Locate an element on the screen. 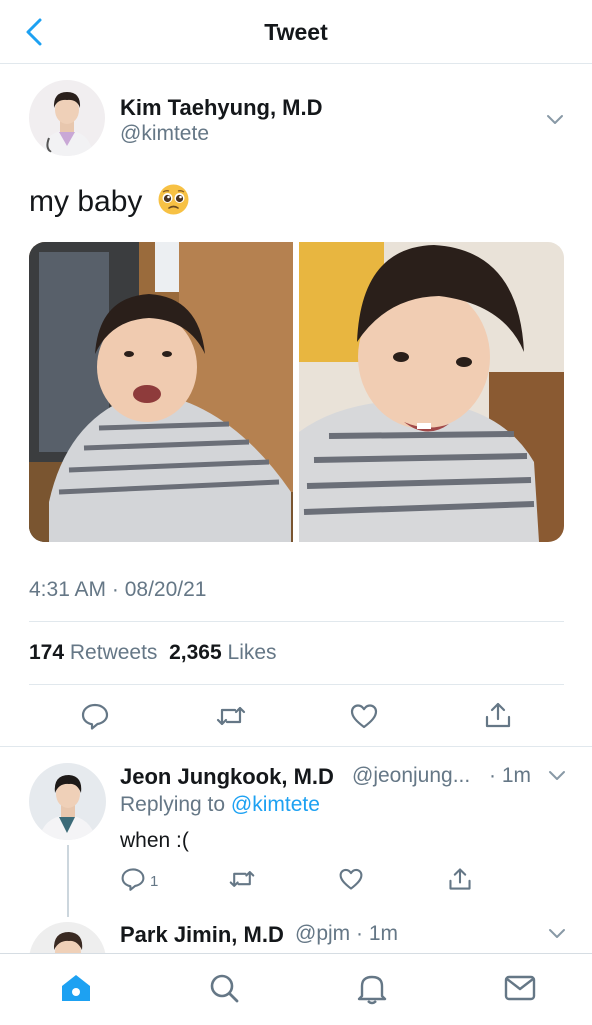 This screenshot has height=1025, width=592. pleading-face-emoji-icon is located at coordinates (173, 199).